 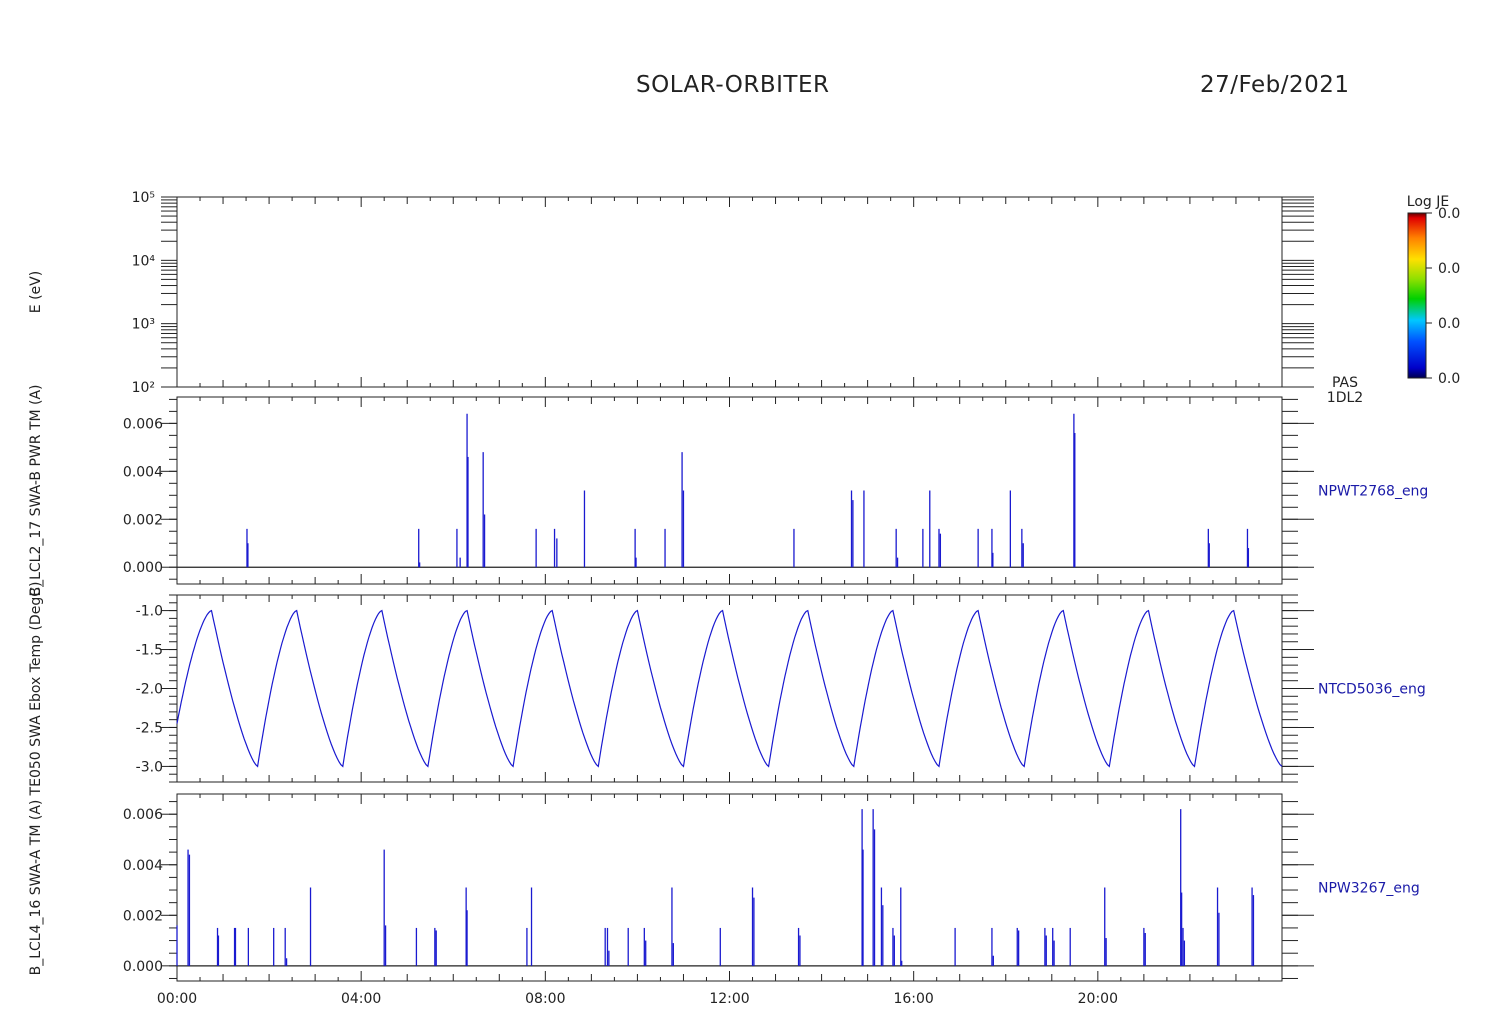 What do you see at coordinates (36, 689) in the screenshot?
I see `y-axis-label: TE050 SWA Ebox Temp (DegC)` at bounding box center [36, 689].